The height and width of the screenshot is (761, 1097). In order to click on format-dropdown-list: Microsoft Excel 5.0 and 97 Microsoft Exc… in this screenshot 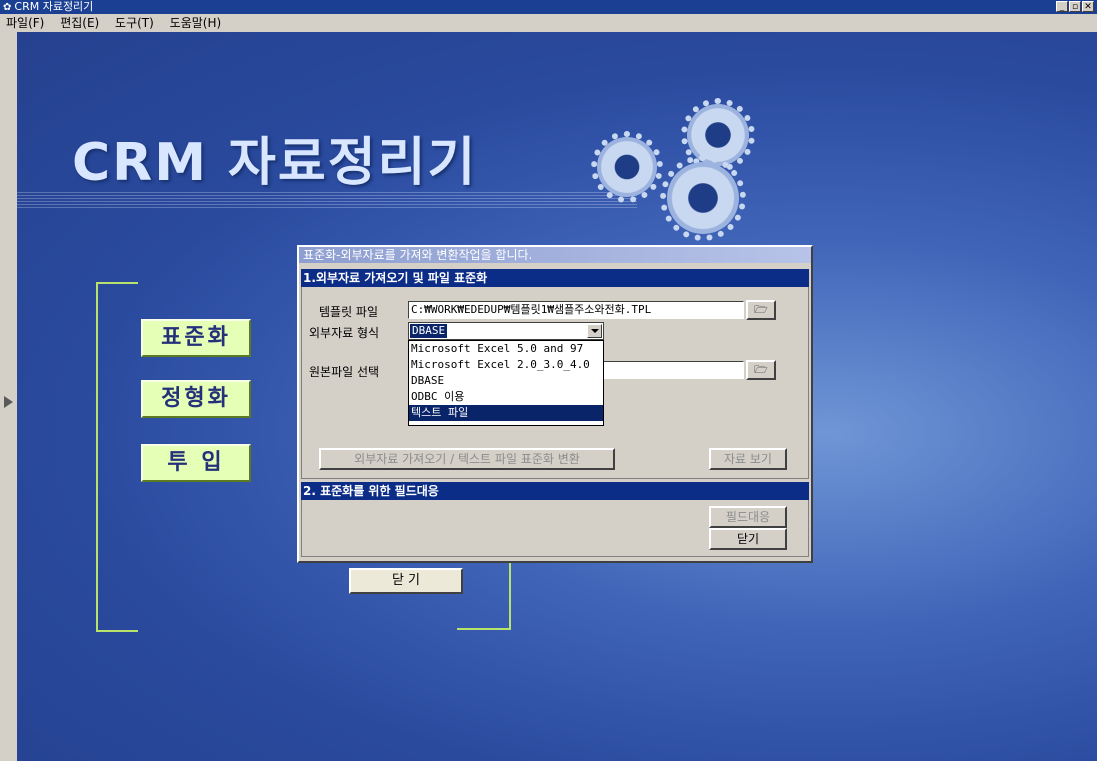, I will do `click(506, 383)`.